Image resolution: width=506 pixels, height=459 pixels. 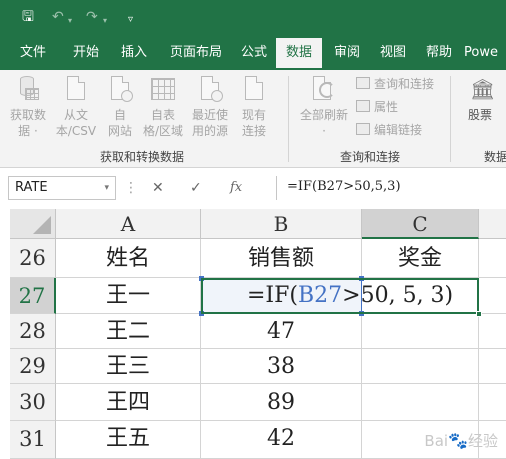 I want to click on watermark: Bai🐾经验, so click(x=461, y=440).